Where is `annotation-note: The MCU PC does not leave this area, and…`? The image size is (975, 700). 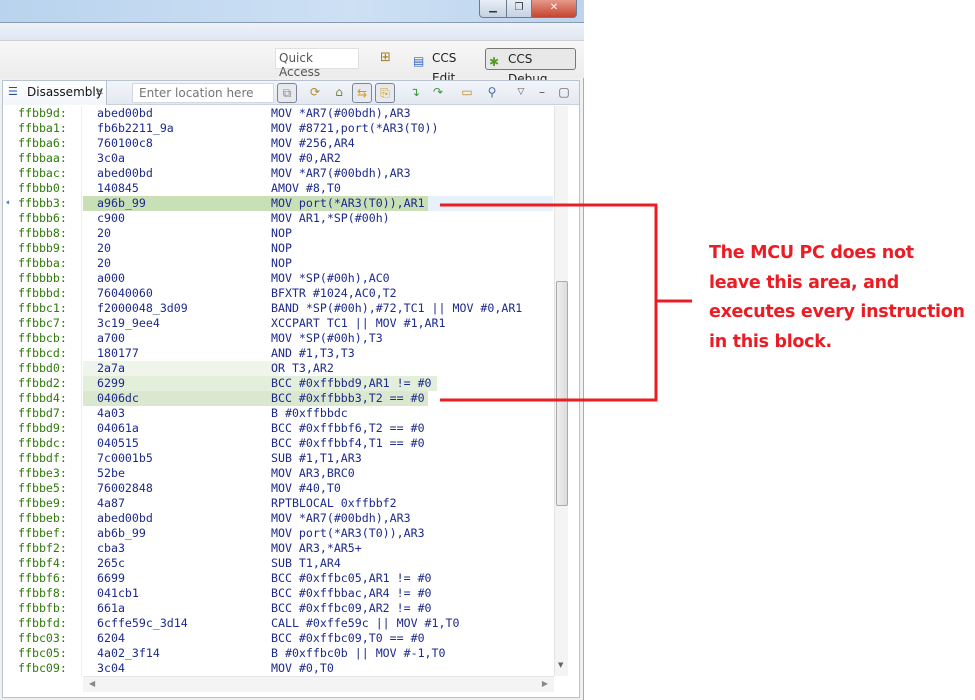 annotation-note: The MCU PC does not leave this area, and… is located at coordinates (842, 298).